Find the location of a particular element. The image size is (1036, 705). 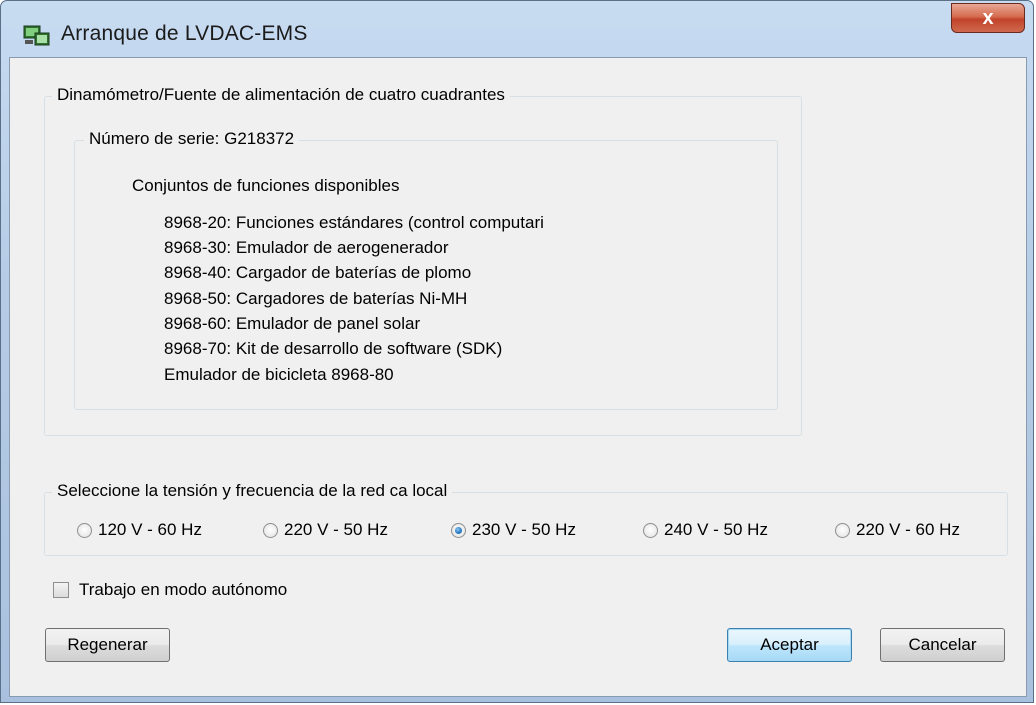

function-item: 8968-50: Cargadores de baterías Ni-MH is located at coordinates (316, 298).